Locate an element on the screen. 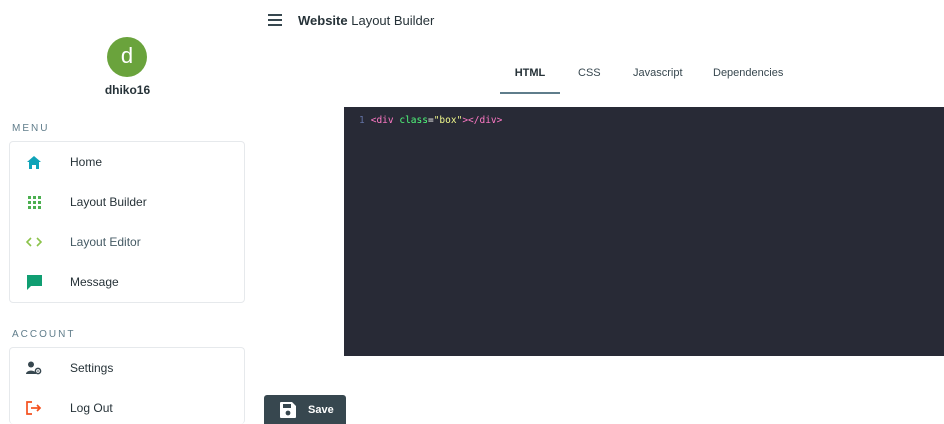 Image resolution: width=944 pixels, height=424 pixels. sidebar-item-message: Message is located at coordinates (127, 282).